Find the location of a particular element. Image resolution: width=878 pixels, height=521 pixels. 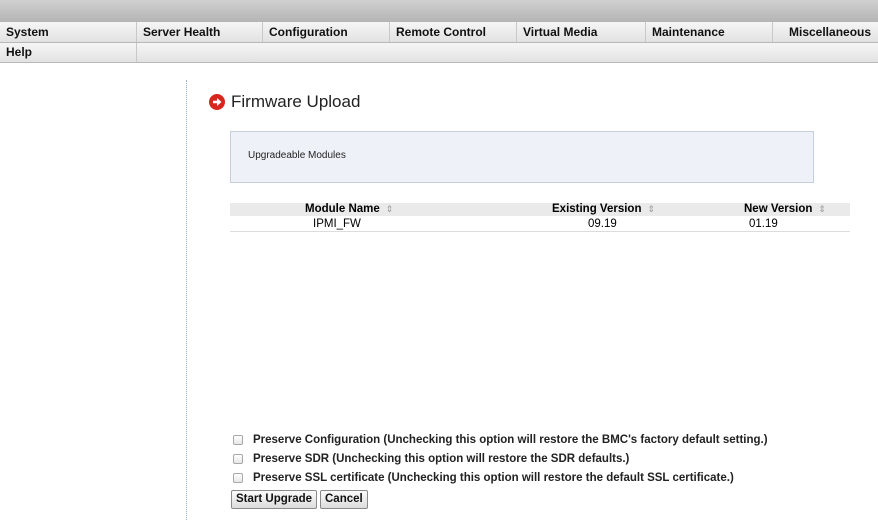

table-row: IPMI_FW 09.19 01.19 is located at coordinates (540, 224).